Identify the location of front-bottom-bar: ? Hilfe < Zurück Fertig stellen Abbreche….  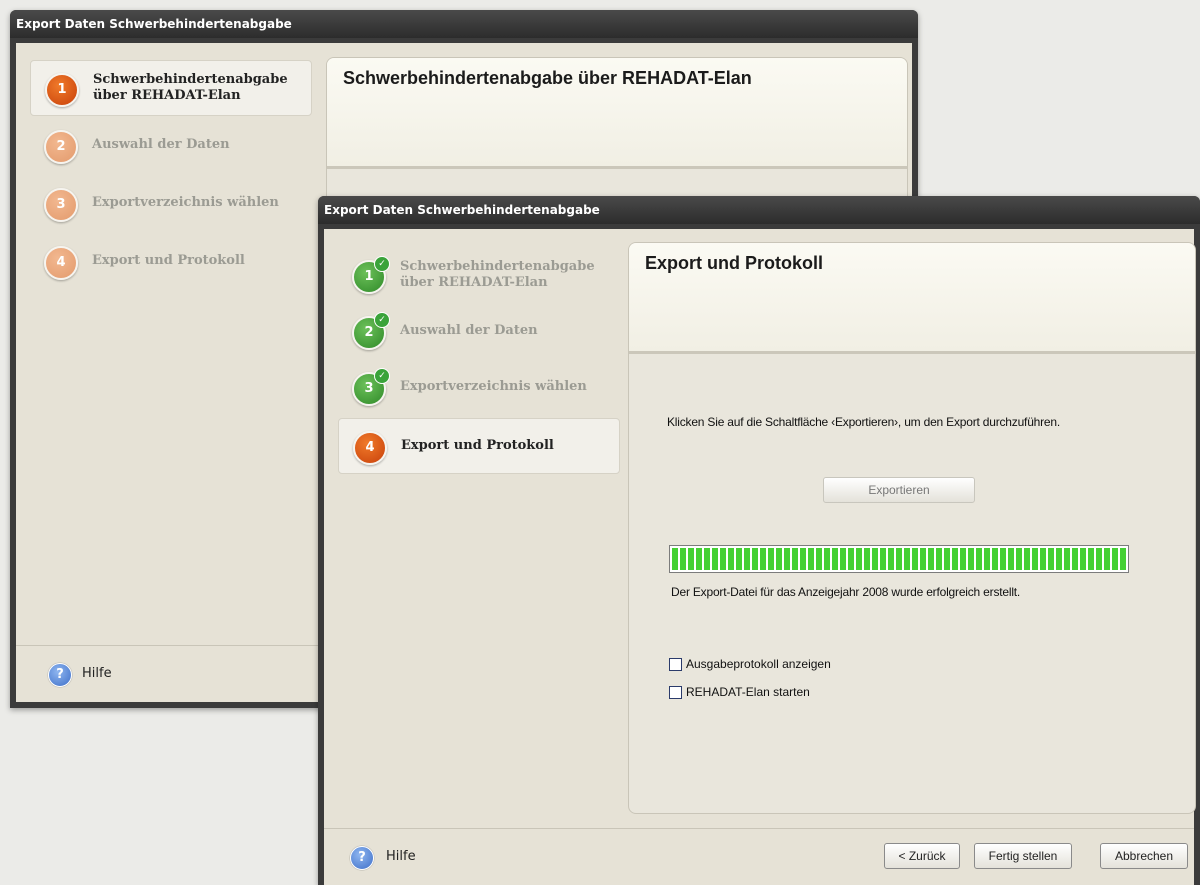
(759, 856).